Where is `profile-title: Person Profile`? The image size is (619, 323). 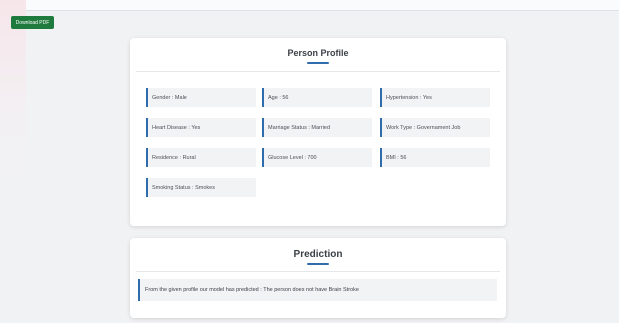
profile-title: Person Profile is located at coordinates (318, 53).